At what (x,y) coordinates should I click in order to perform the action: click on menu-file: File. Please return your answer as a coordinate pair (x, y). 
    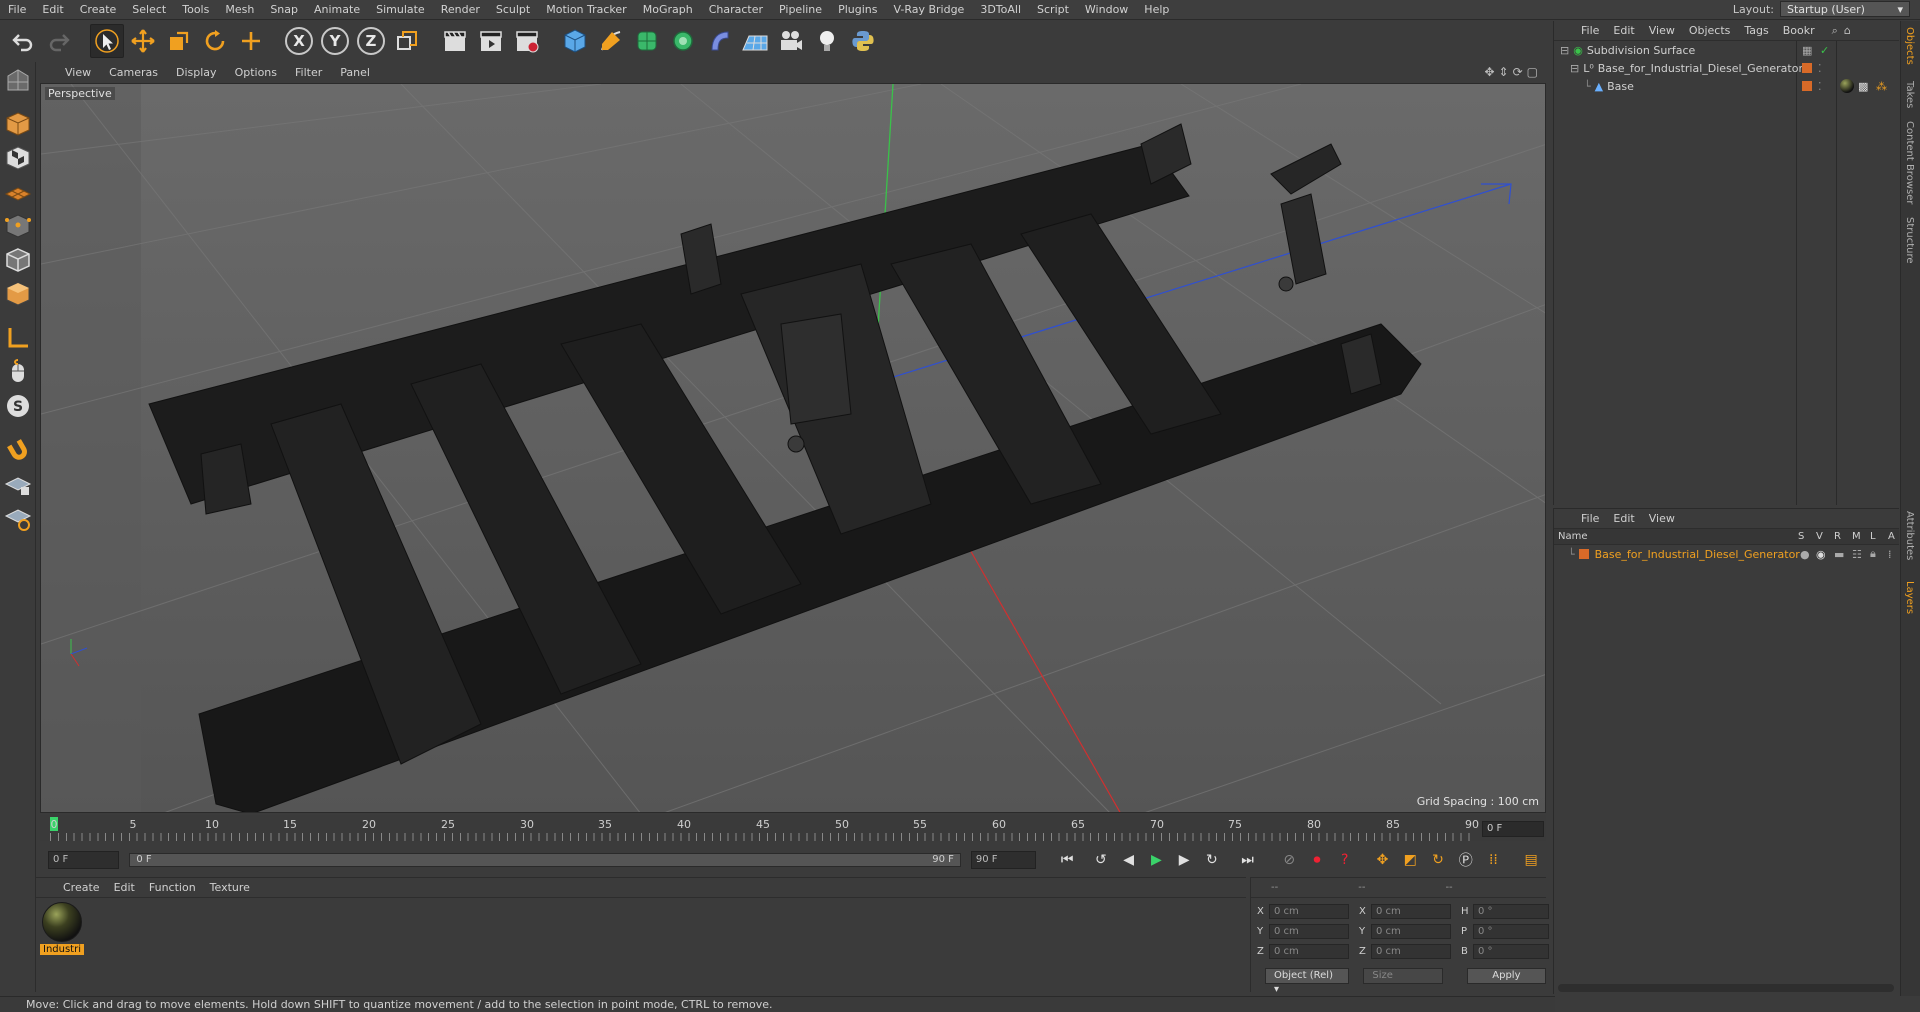
    Looking at the image, I should click on (17, 9).